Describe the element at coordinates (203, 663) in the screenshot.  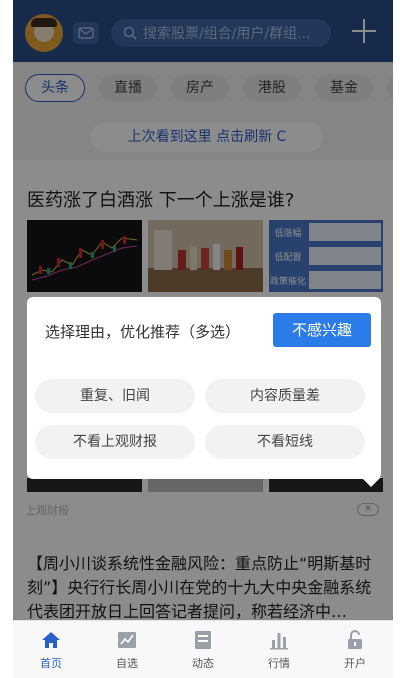
I see `nav-label: 动态` at that location.